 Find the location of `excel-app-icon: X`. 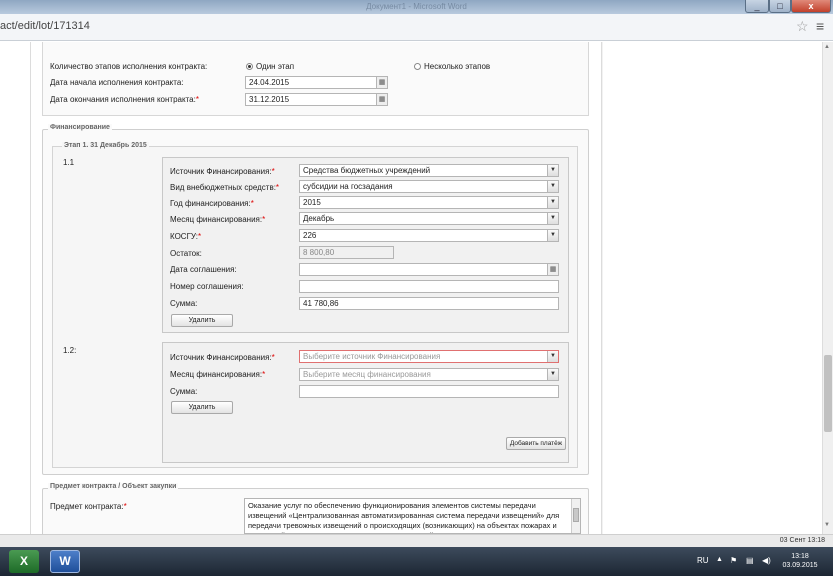

excel-app-icon: X is located at coordinates (24, 561).